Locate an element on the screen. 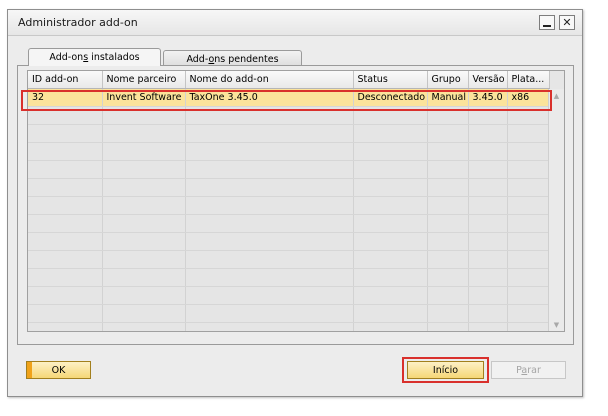 Image resolution: width=608 pixels, height=416 pixels. vertical-scrollbar: ▲ ▼ is located at coordinates (556, 210).